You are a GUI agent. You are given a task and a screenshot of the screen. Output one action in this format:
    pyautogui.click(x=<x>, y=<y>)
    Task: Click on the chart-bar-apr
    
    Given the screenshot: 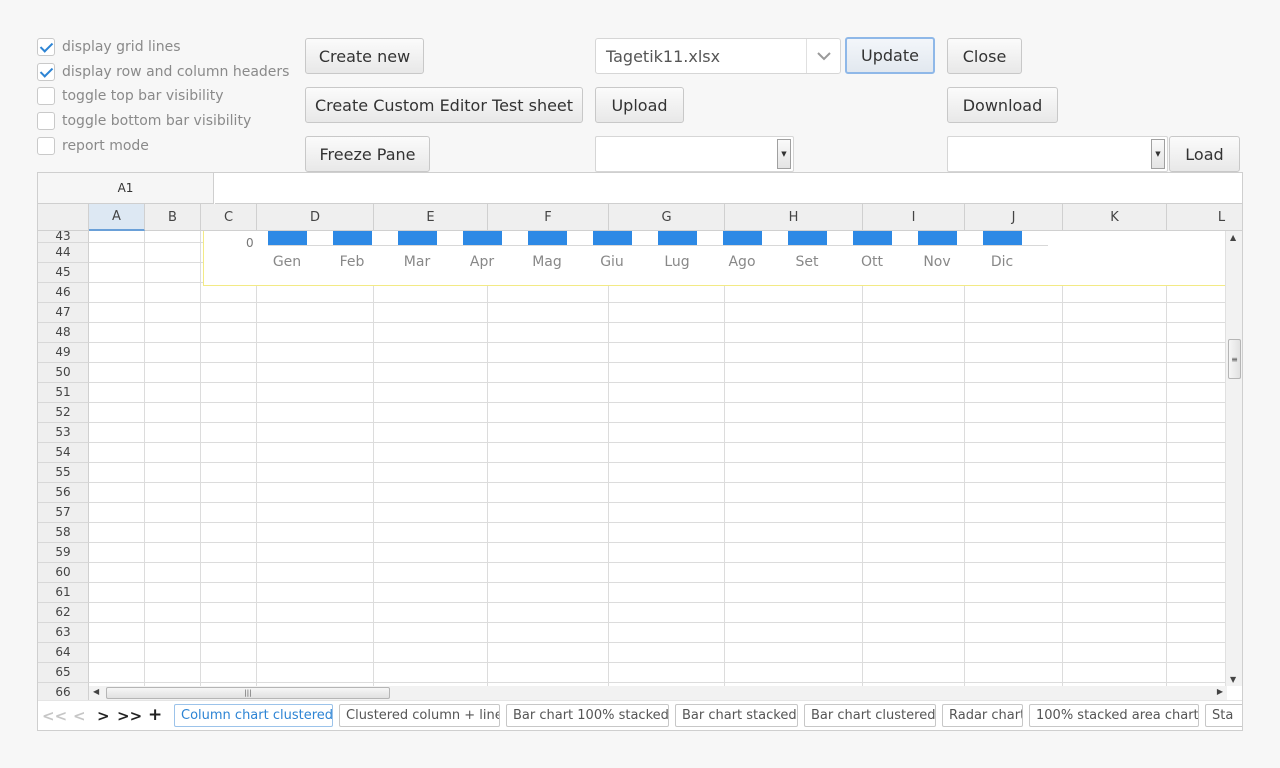 What is the action you would take?
    pyautogui.click(x=482, y=238)
    